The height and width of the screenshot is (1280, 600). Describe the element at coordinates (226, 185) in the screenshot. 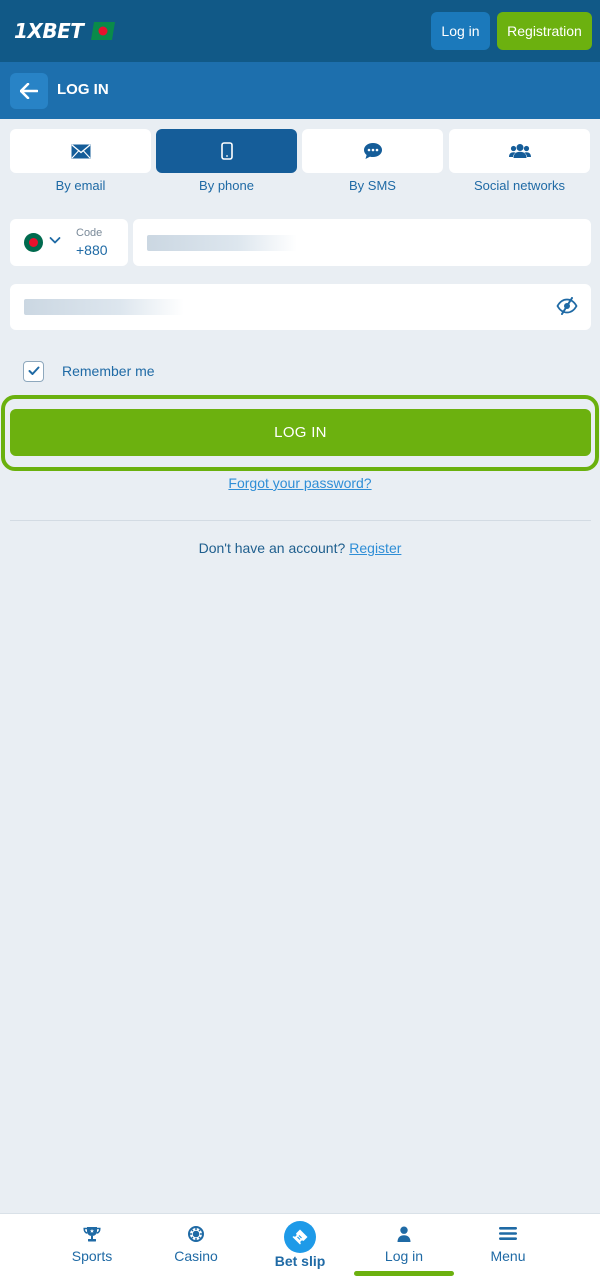

I see `tab-label: By phone` at that location.